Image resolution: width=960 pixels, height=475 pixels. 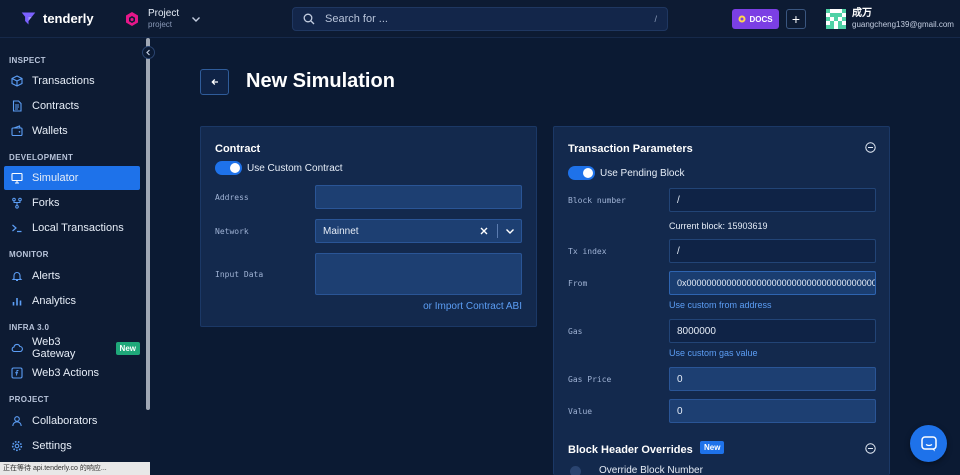 What do you see at coordinates (742, 19) in the screenshot?
I see `docs-icon` at bounding box center [742, 19].